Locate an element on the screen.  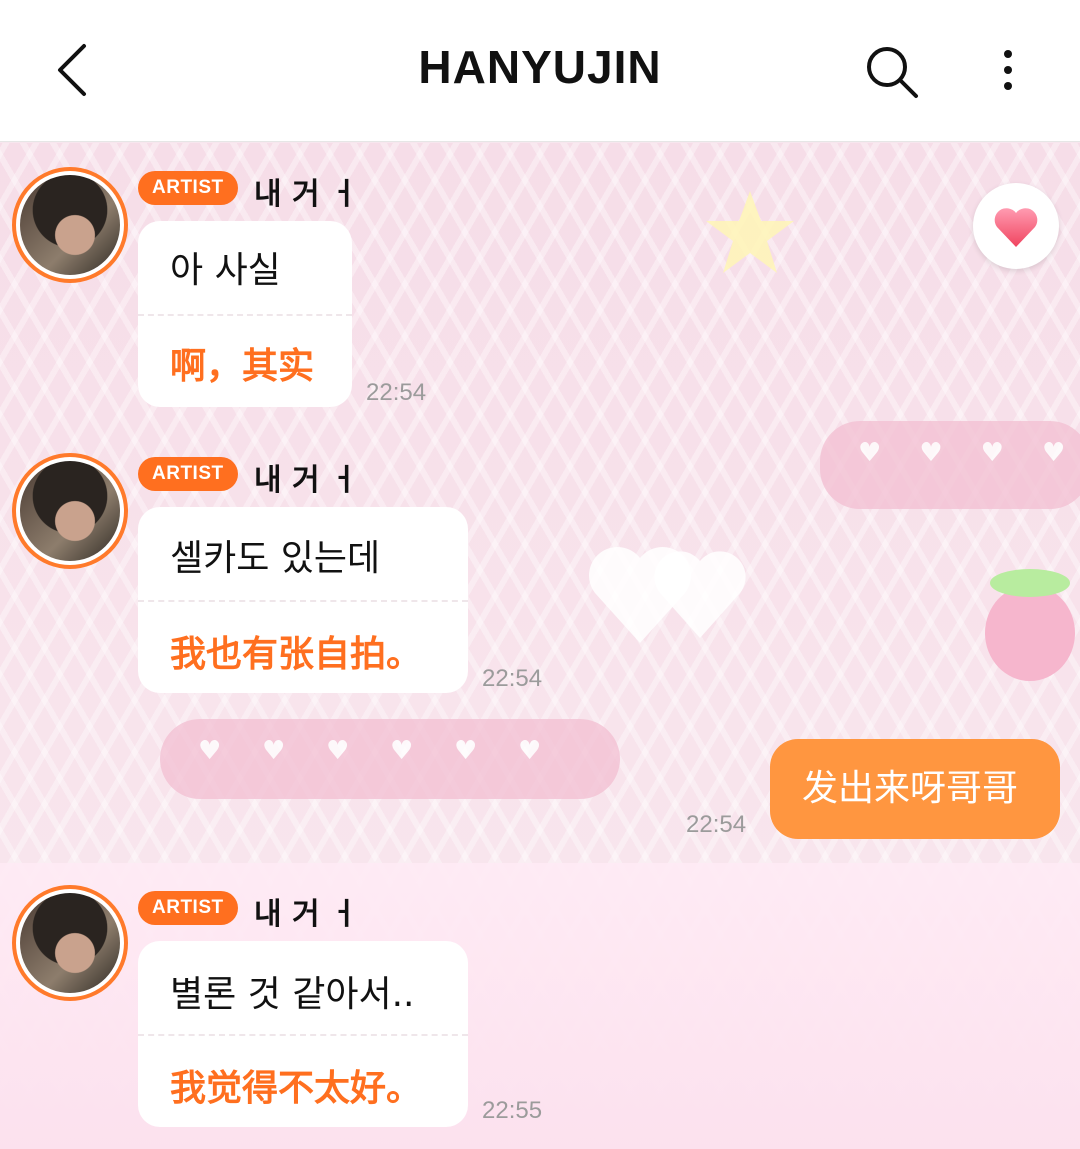
message-bubble: 별론 것 같아서.. 我觉得不太好。 is located at coordinates (303, 1034).